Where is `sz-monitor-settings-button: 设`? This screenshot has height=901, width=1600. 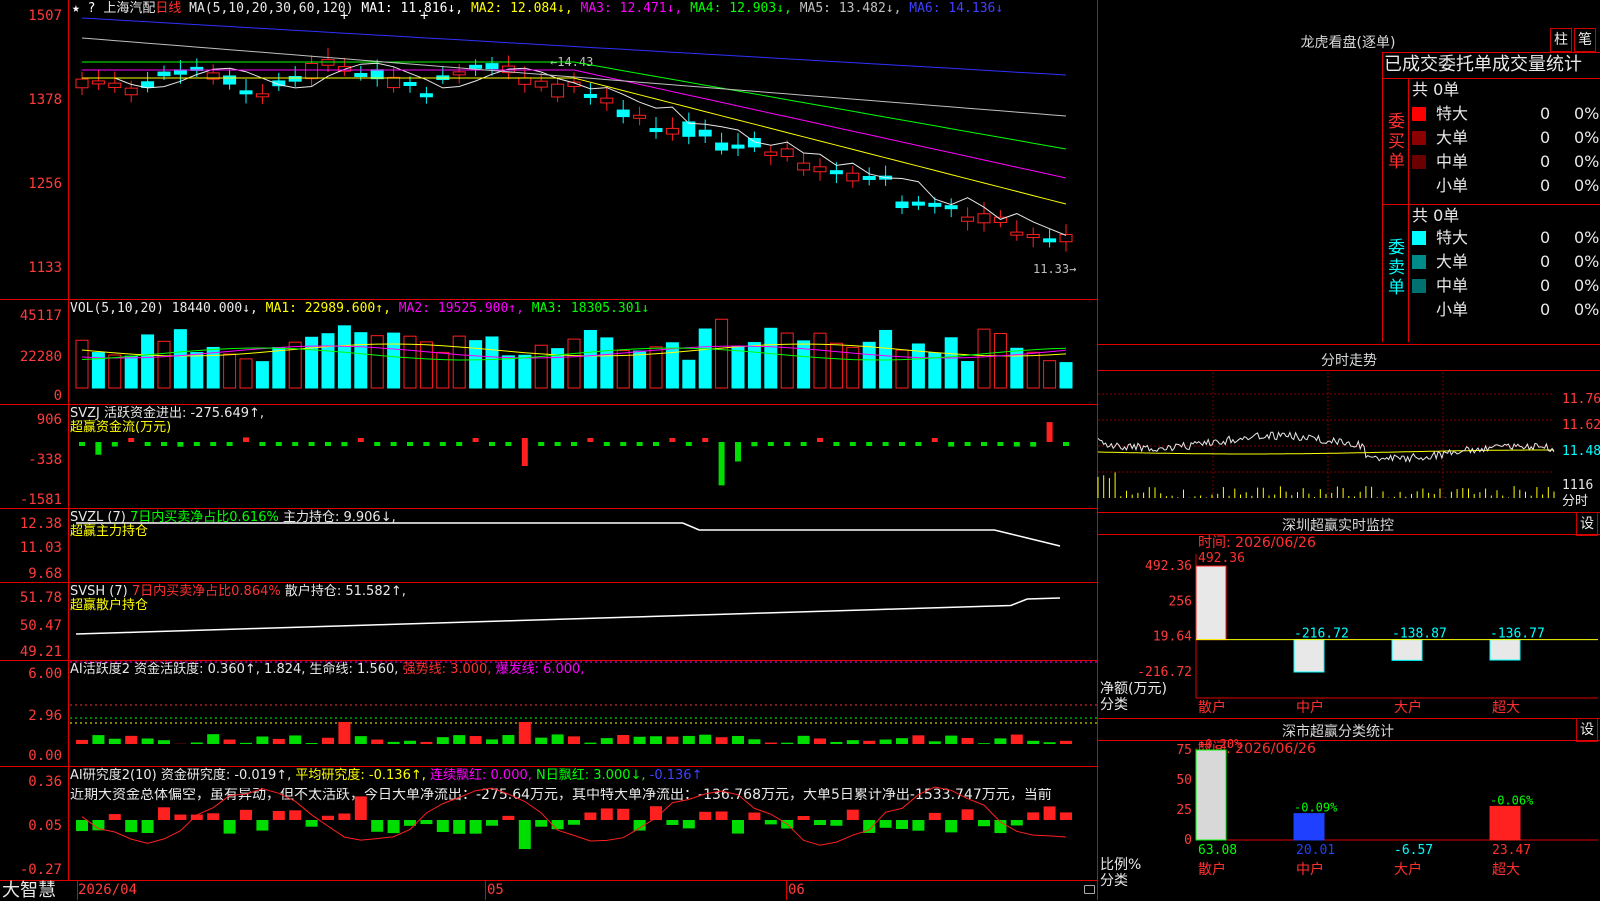
sz-monitor-settings-button: 设 is located at coordinates (1587, 524).